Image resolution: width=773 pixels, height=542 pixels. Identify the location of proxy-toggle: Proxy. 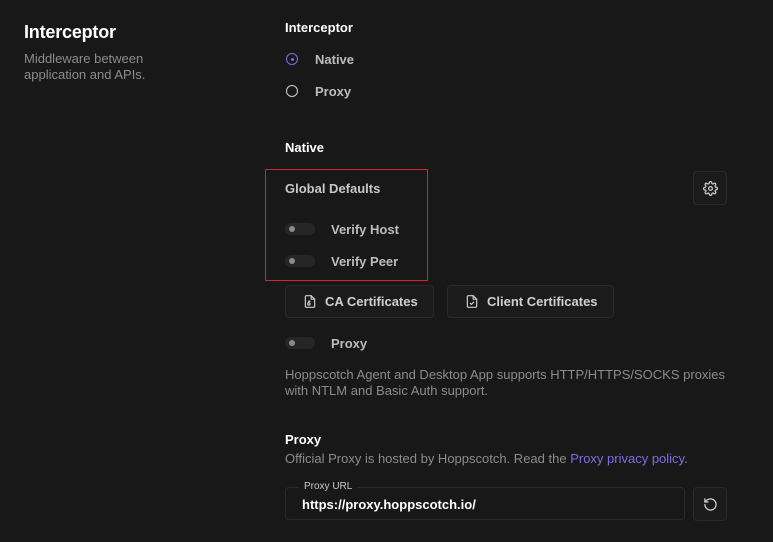
(326, 343).